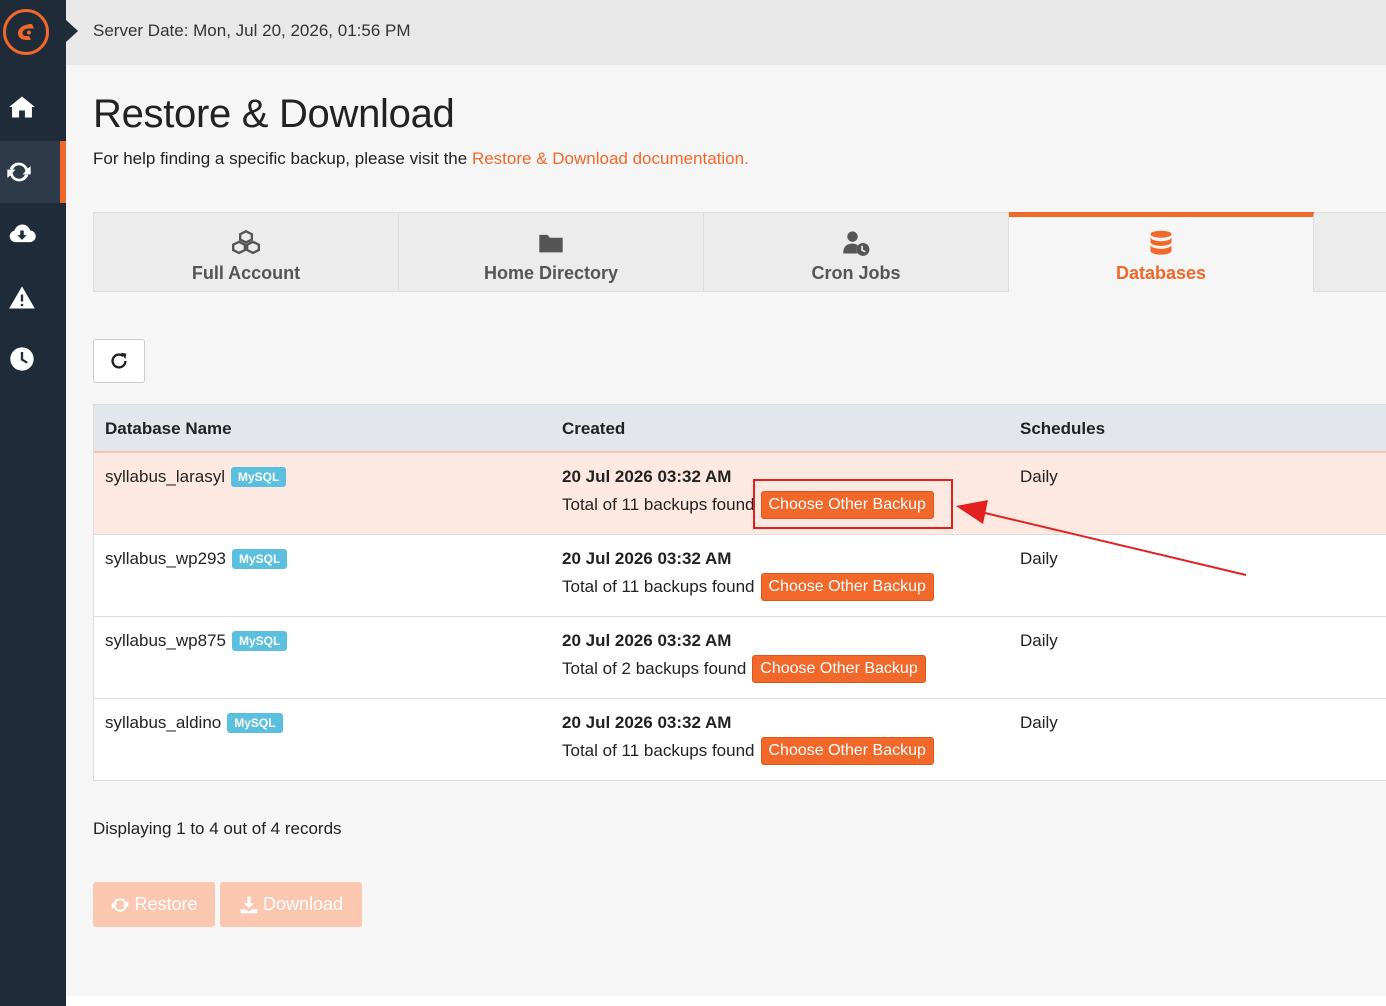 This screenshot has height=1006, width=1386. I want to click on warning-icon, so click(33, 298).